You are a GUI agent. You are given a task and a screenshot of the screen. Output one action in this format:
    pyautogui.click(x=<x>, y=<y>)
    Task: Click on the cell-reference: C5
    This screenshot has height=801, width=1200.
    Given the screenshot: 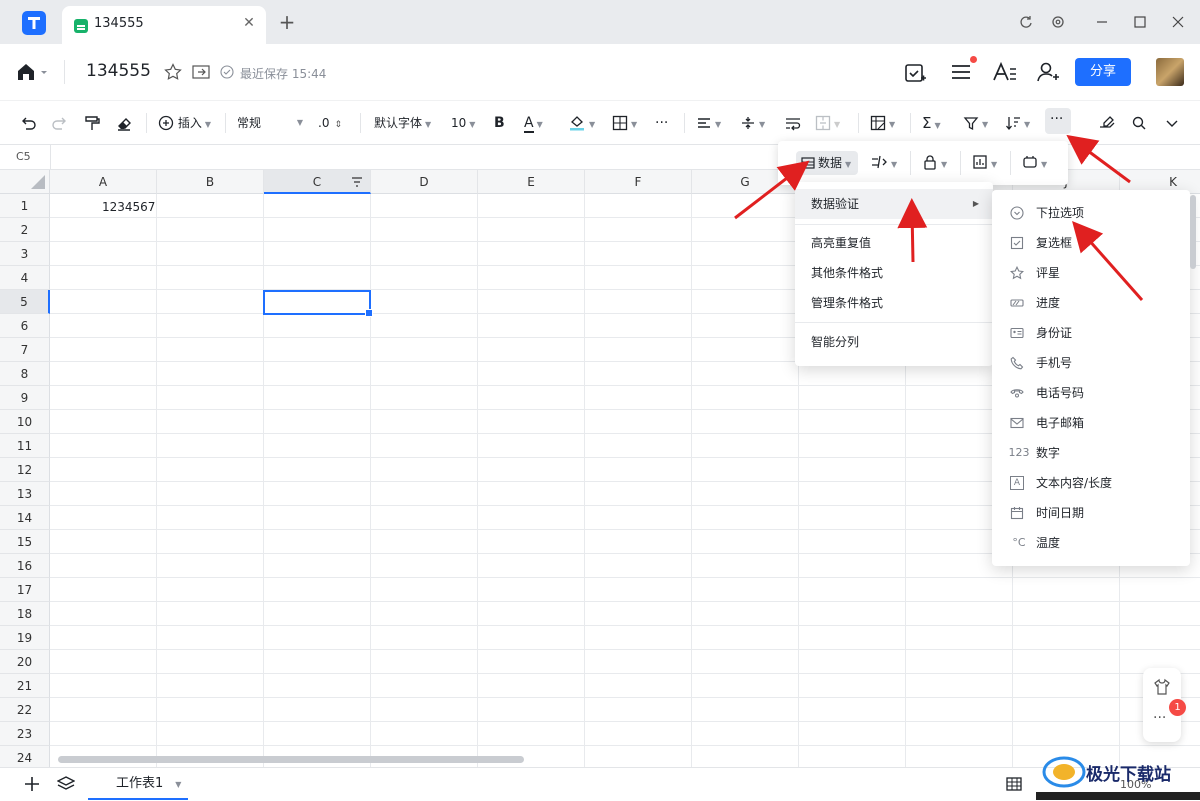 What is the action you would take?
    pyautogui.click(x=23, y=156)
    